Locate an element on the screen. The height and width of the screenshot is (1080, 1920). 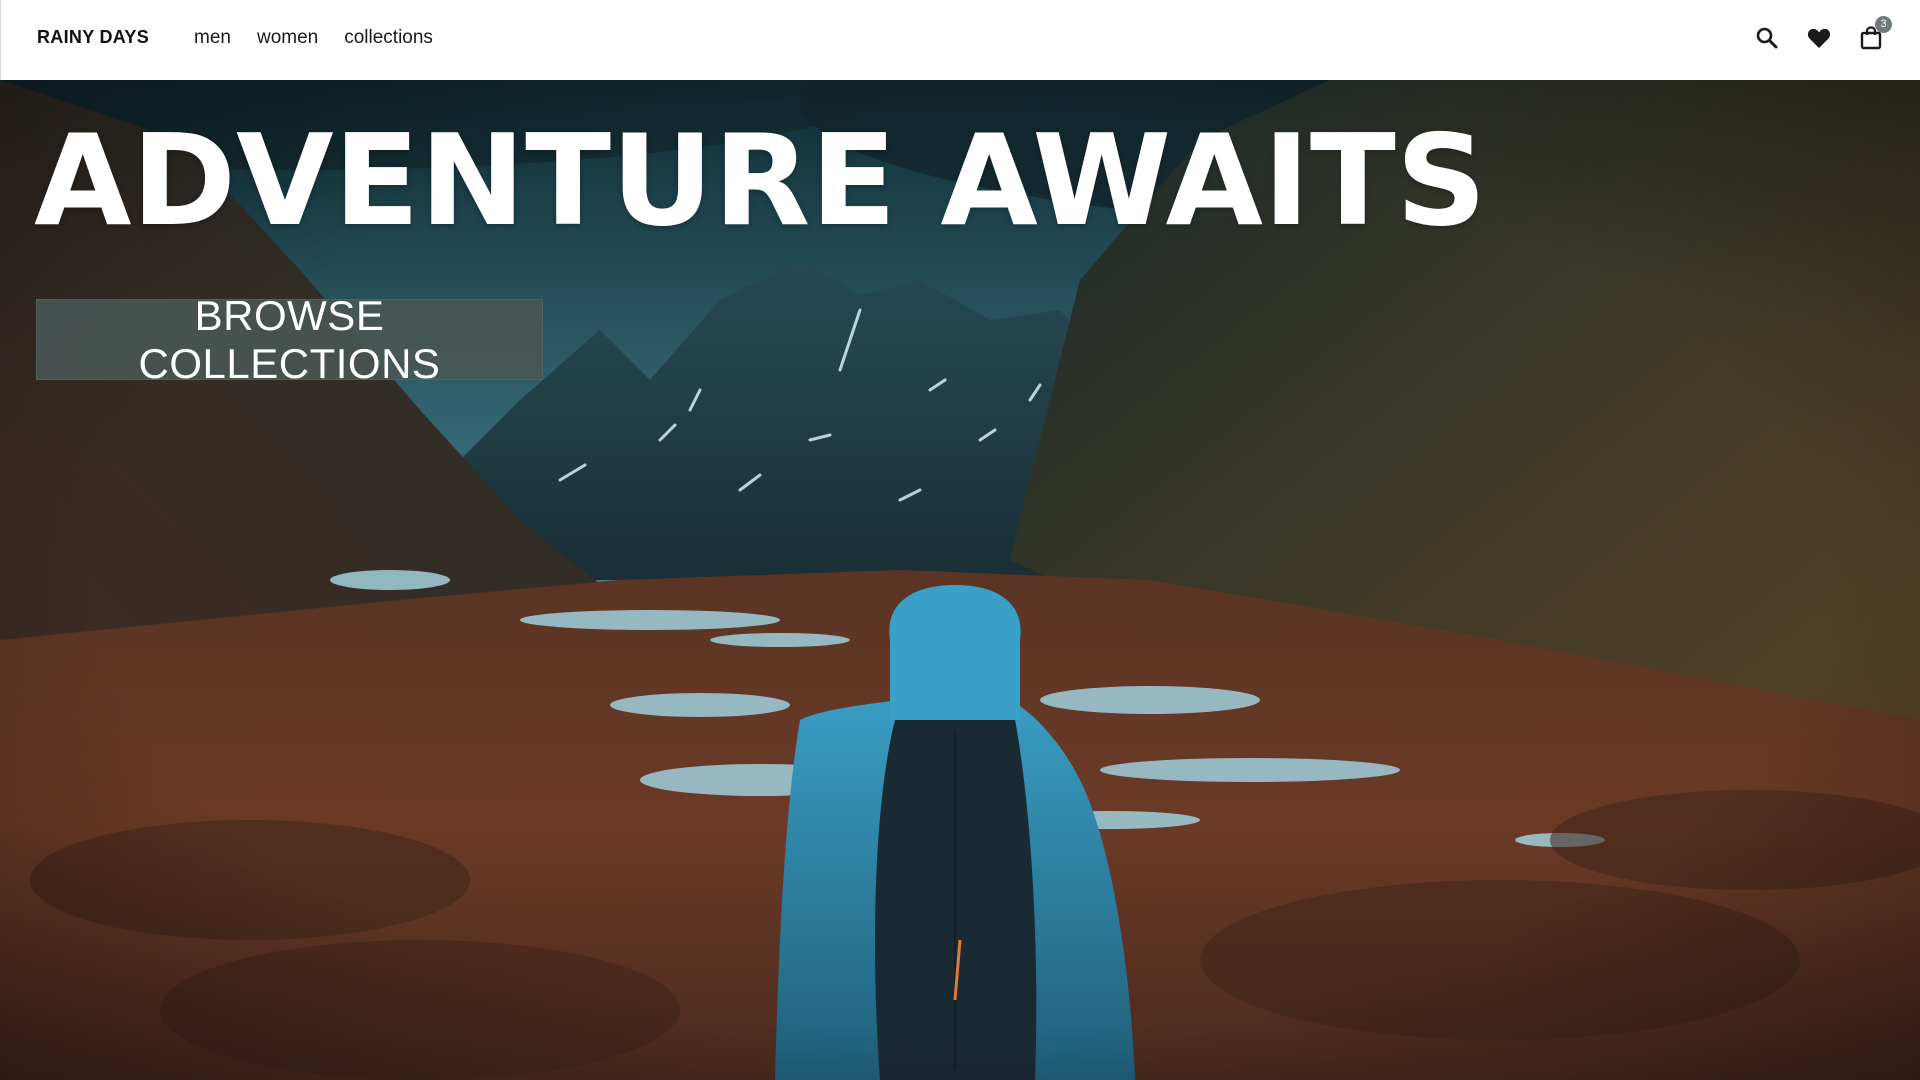
site-header: RAINY DAYS men women collections 3 is located at coordinates (960, 40).